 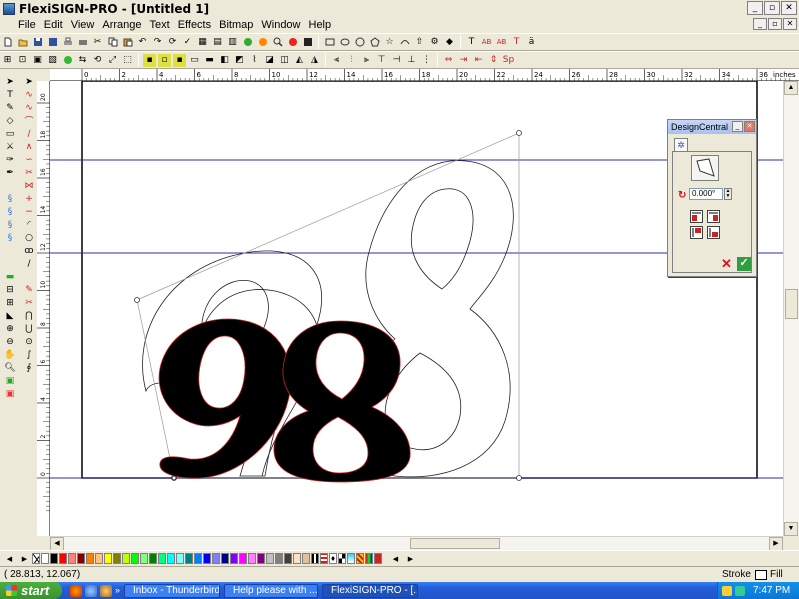 I want to click on design-central-panel: DesignCentral _ ✕ ✲ ↻ 0.000° ▲ ▼ ✕ ✓, so click(x=712, y=198).